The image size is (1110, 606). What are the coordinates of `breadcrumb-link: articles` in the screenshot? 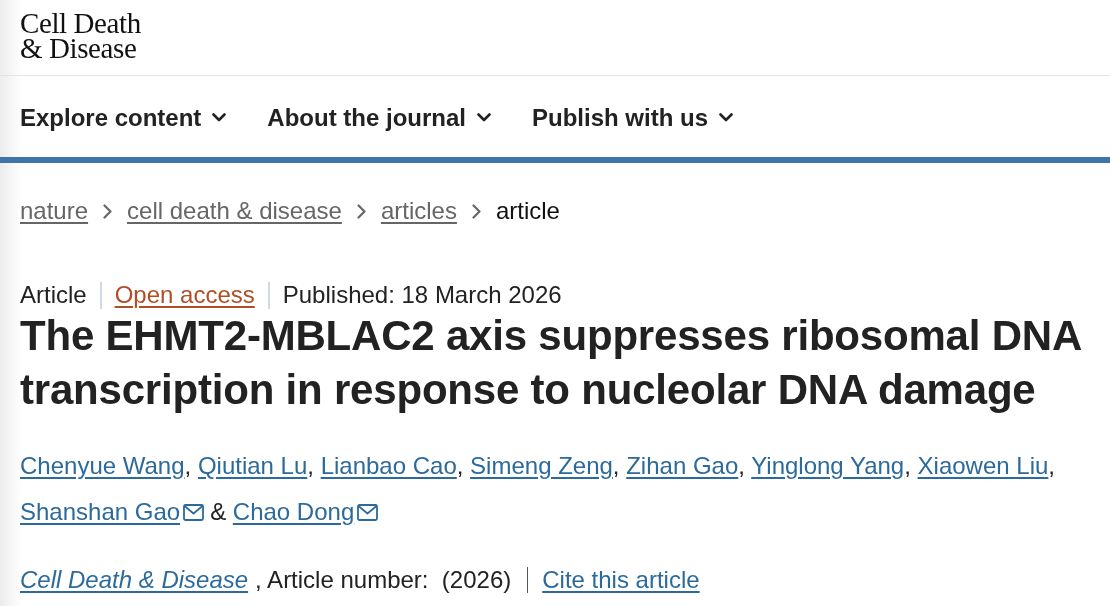 It's located at (418, 211).